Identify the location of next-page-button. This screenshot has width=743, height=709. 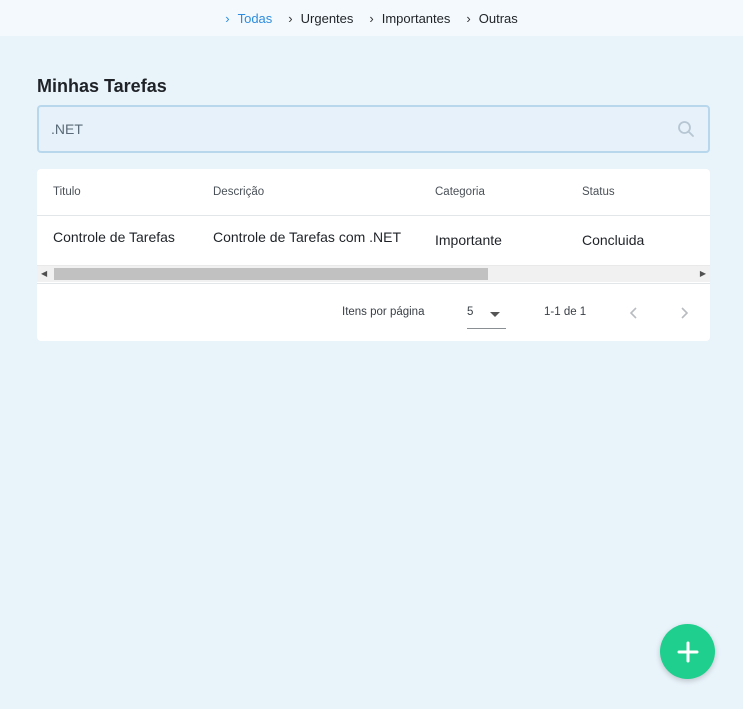
(684, 313).